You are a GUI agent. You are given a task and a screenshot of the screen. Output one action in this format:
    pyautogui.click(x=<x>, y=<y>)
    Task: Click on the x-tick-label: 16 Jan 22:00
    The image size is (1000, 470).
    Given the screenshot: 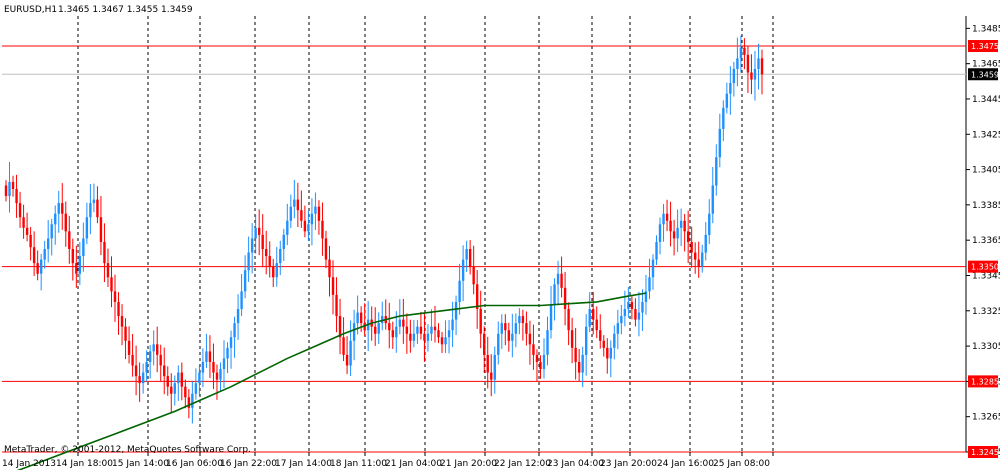 What is the action you would take?
    pyautogui.click(x=248, y=464)
    